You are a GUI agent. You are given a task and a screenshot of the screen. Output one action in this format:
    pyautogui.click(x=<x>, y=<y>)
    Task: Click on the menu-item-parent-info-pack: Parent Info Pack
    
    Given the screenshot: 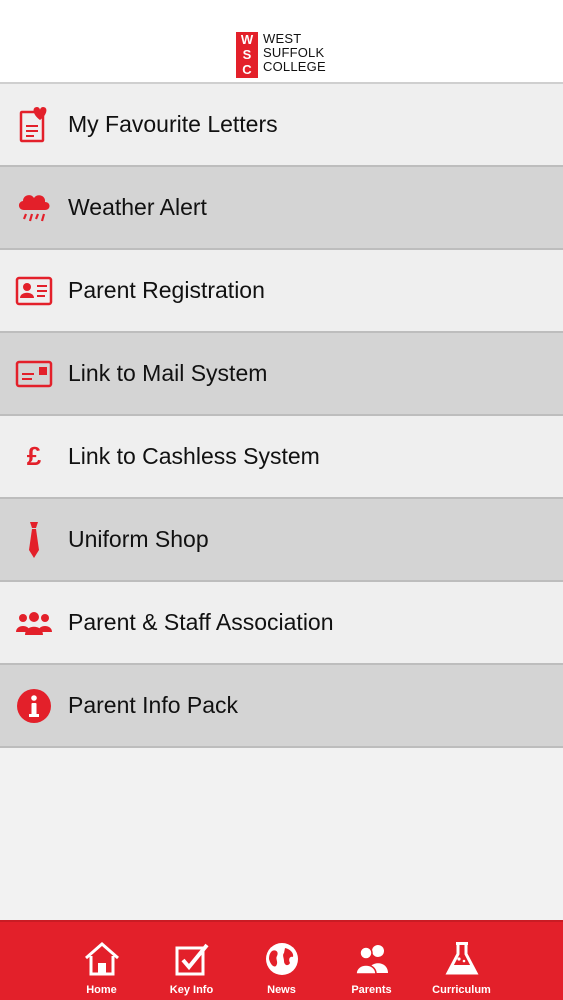 What is the action you would take?
    pyautogui.click(x=281, y=706)
    